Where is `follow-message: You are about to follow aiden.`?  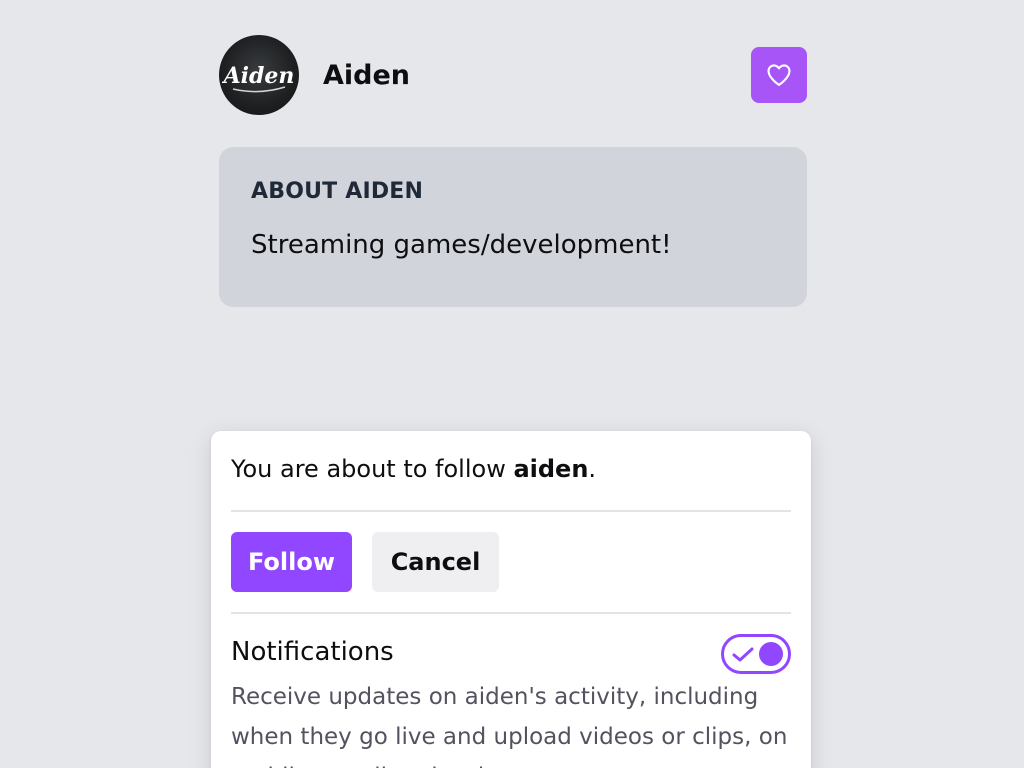
follow-message: You are about to follow aiden. is located at coordinates (413, 469).